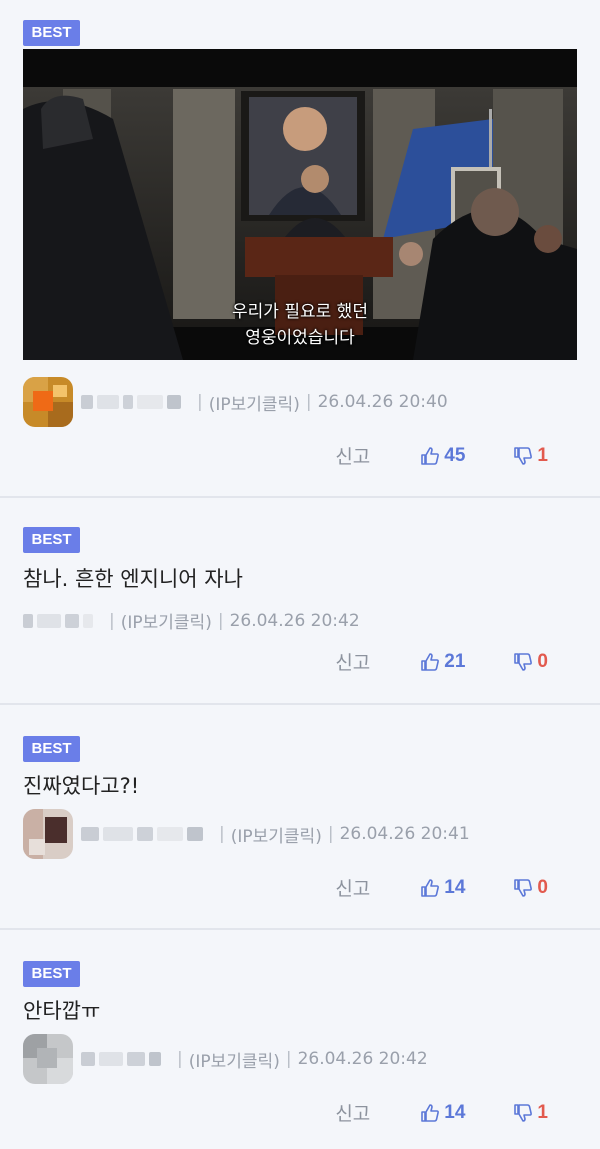 This screenshot has height=1149, width=600. I want to click on like-button: 45, so click(442, 456).